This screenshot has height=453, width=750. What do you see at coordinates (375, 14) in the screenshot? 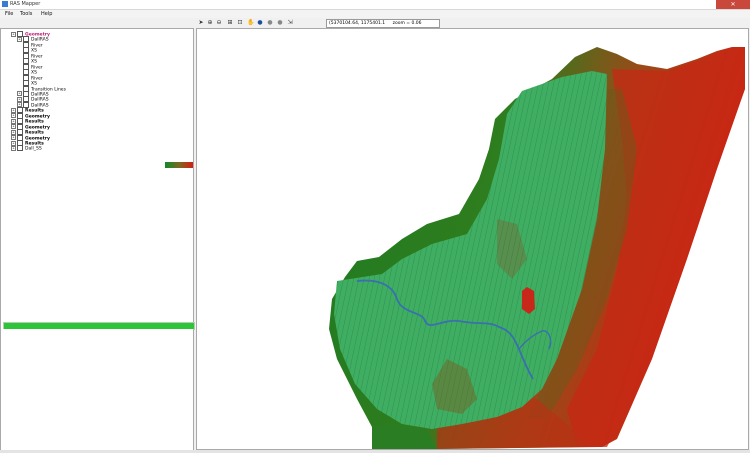
I see `menu-bar: File Tools Help` at bounding box center [375, 14].